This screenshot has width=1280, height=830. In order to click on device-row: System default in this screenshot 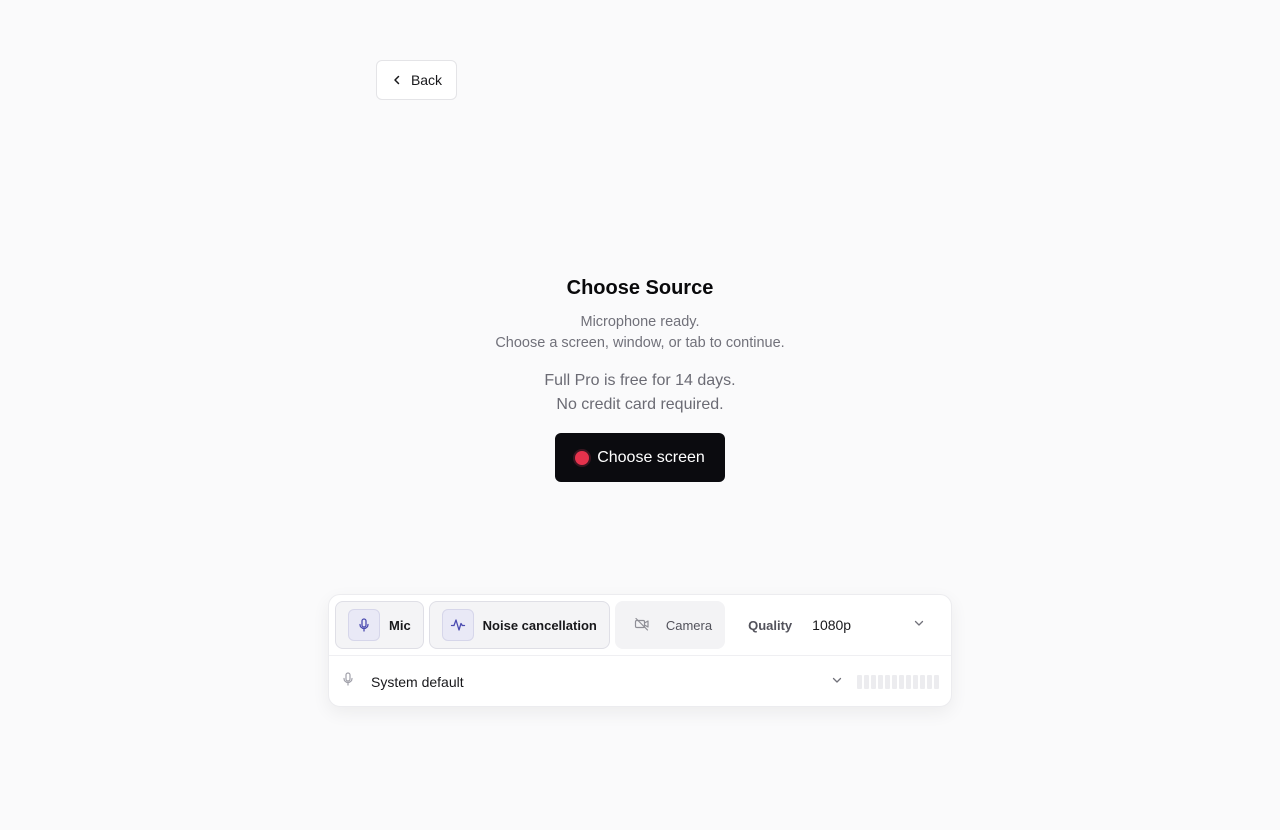, I will do `click(640, 681)`.